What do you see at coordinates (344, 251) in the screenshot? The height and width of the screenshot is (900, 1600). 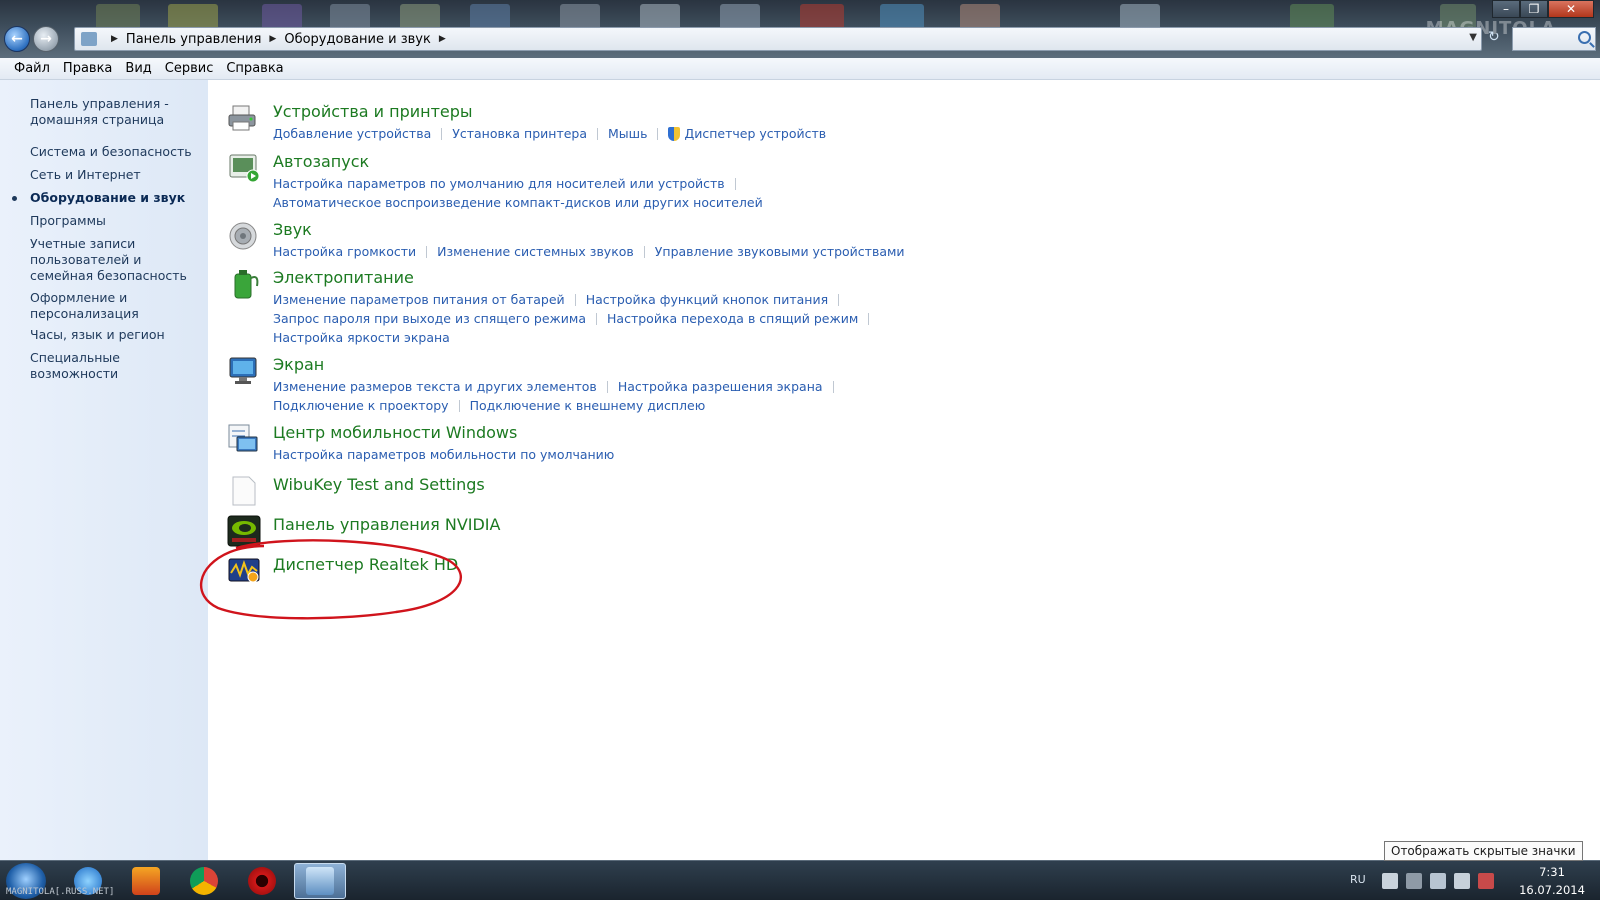 I see `link-volume: Настройка громкости` at bounding box center [344, 251].